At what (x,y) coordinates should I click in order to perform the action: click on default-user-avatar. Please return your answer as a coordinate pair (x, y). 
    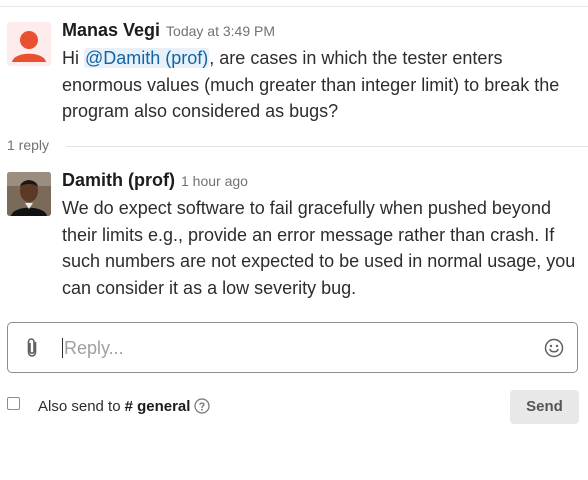
    Looking at the image, I should click on (29, 44).